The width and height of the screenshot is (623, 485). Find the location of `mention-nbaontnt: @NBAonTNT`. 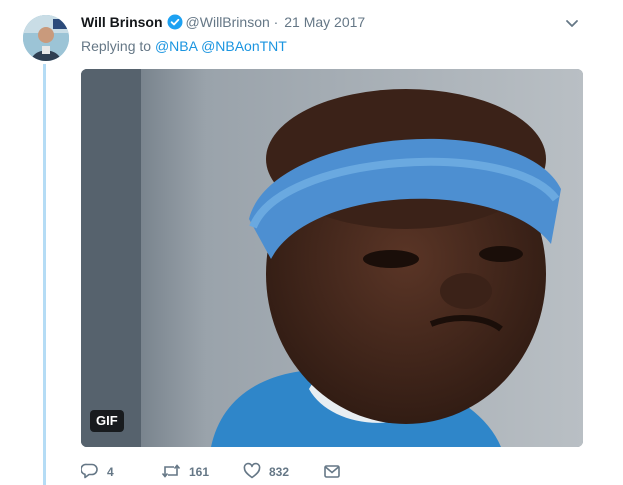

mention-nbaontnt: @NBAonTNT is located at coordinates (244, 46).